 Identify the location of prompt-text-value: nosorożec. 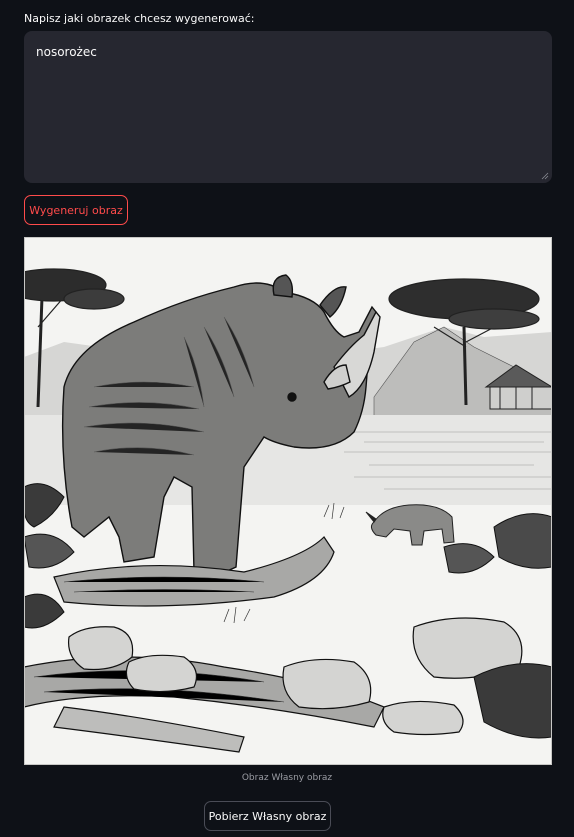
(66, 52).